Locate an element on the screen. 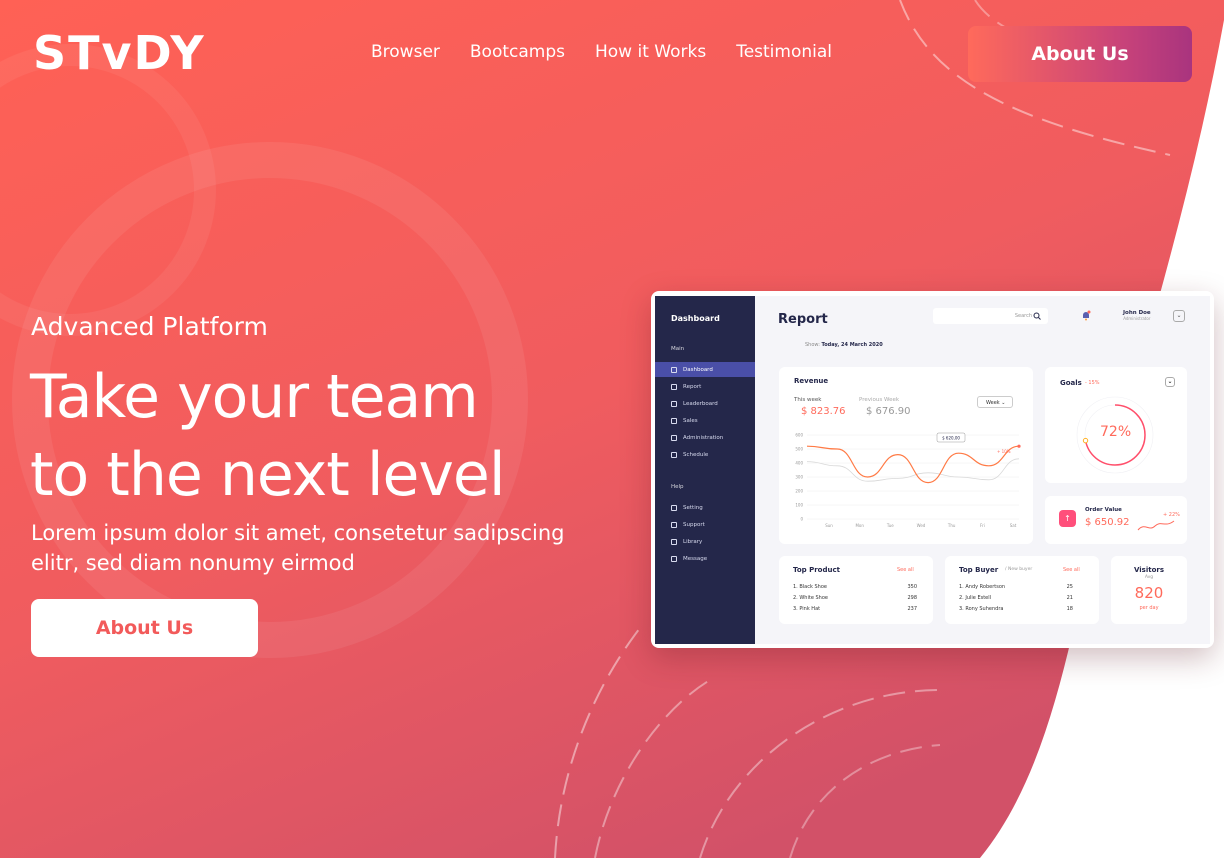 The width and height of the screenshot is (1224, 858). visitors-period: per day is located at coordinates (1149, 608).